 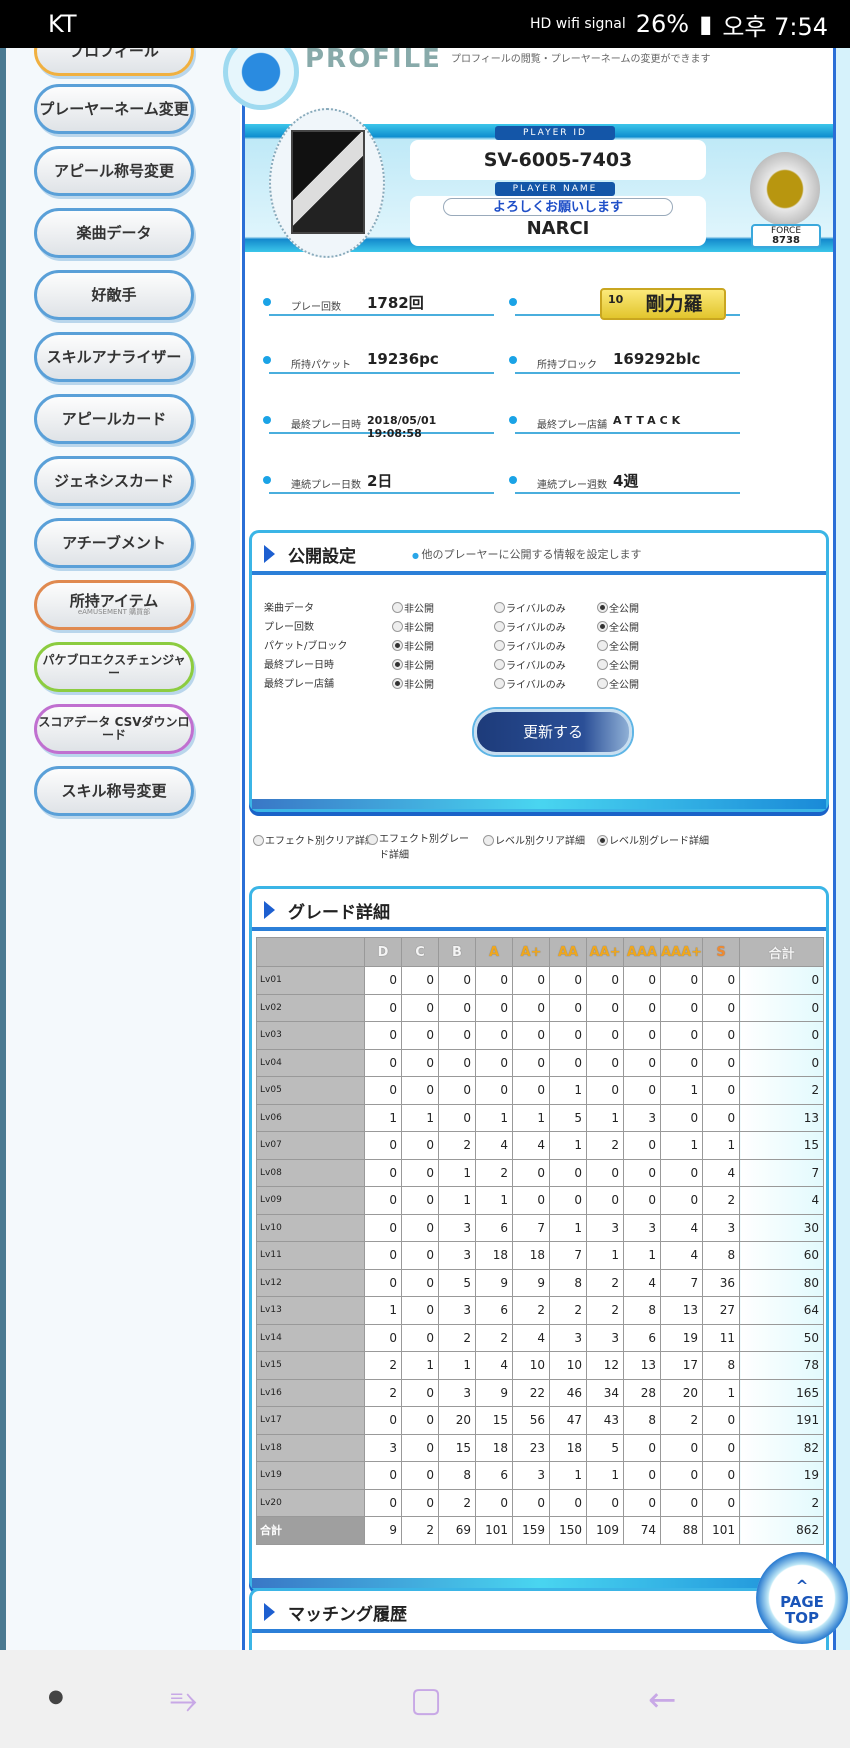 I want to click on view-option-radio: レベル別グレード詳細, so click(x=653, y=839).